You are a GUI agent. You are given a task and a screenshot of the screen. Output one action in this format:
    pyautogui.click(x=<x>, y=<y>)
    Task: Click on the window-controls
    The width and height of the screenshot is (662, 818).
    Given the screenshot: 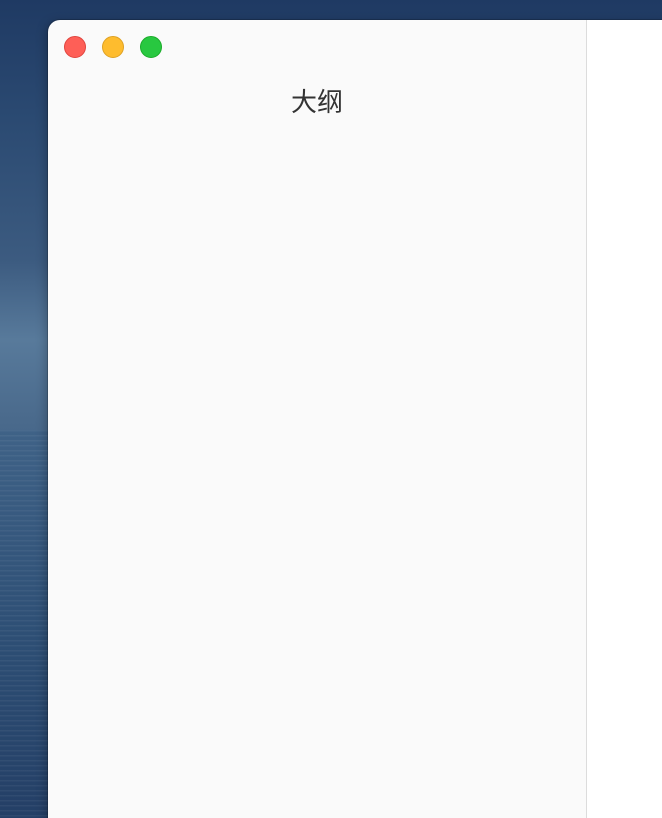 What is the action you would take?
    pyautogui.click(x=113, y=47)
    